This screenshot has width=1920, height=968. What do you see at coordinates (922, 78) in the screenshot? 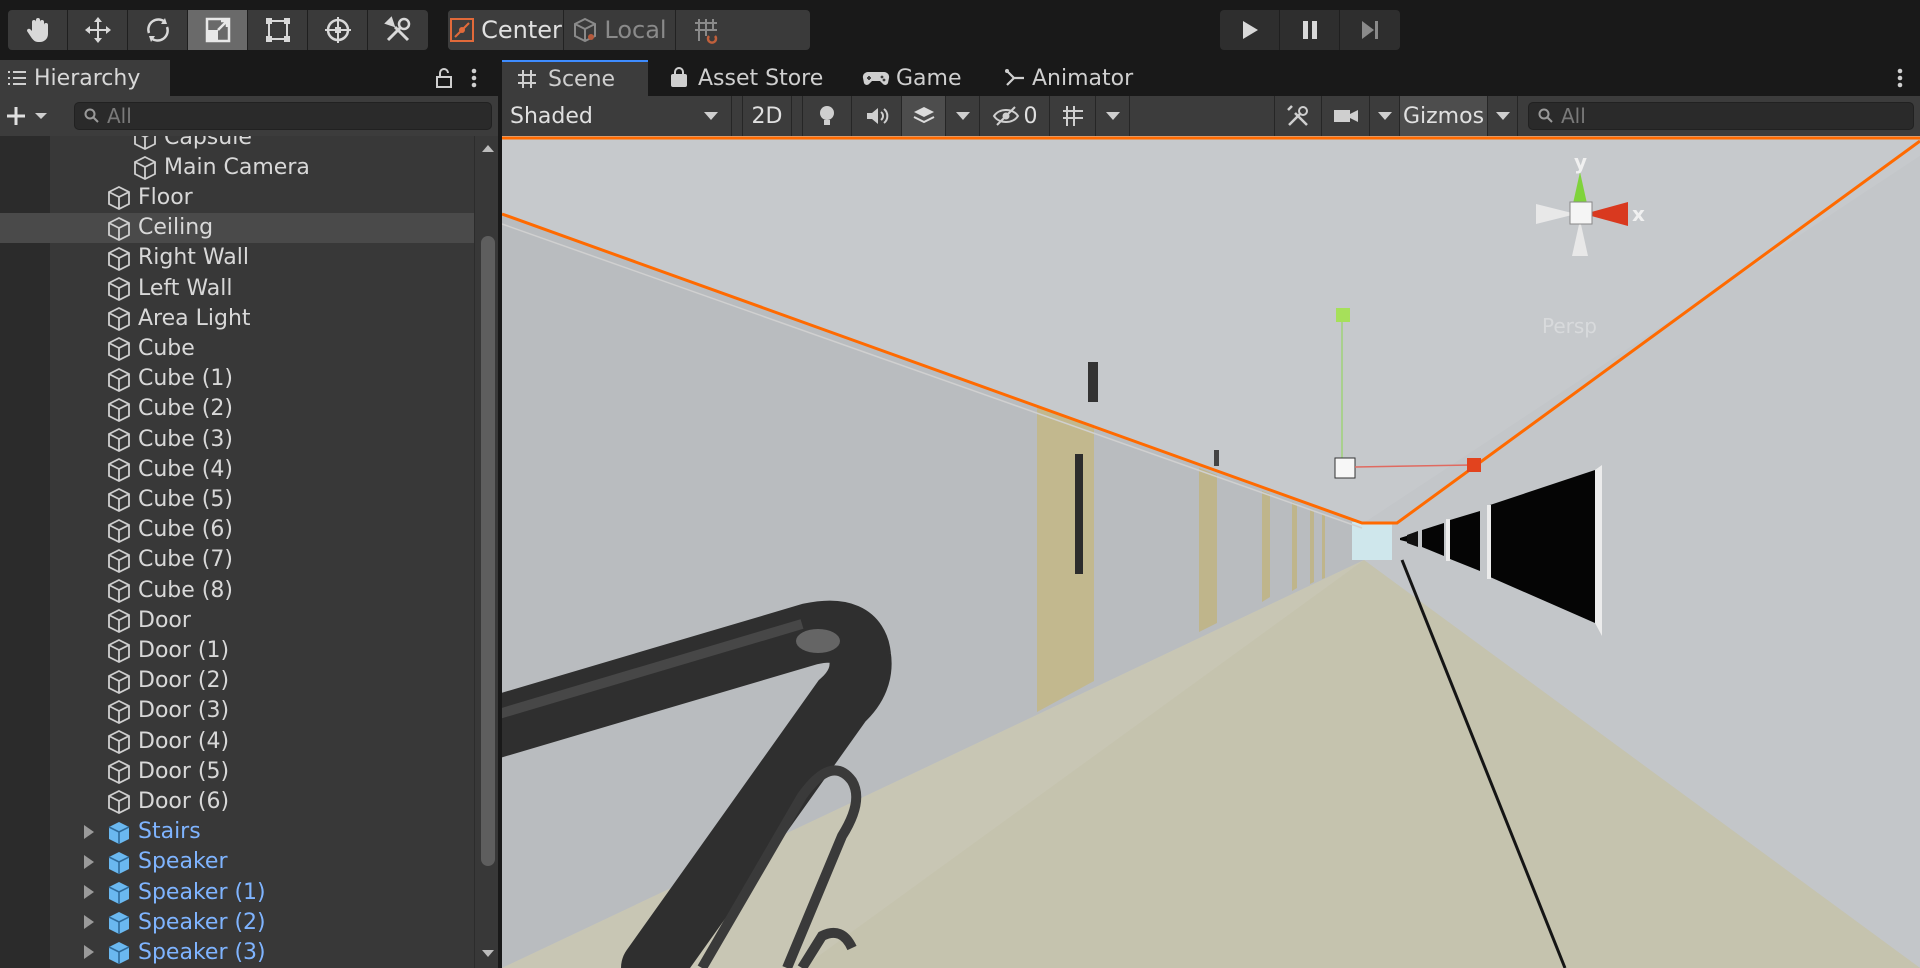
I see `tab-game: Game` at bounding box center [922, 78].